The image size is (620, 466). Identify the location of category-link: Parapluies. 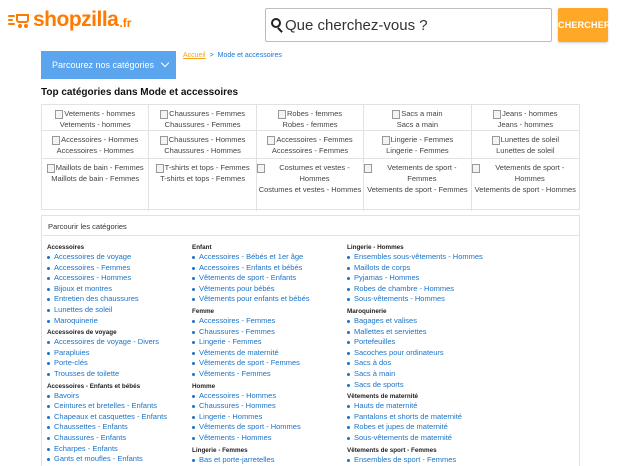
(122, 353).